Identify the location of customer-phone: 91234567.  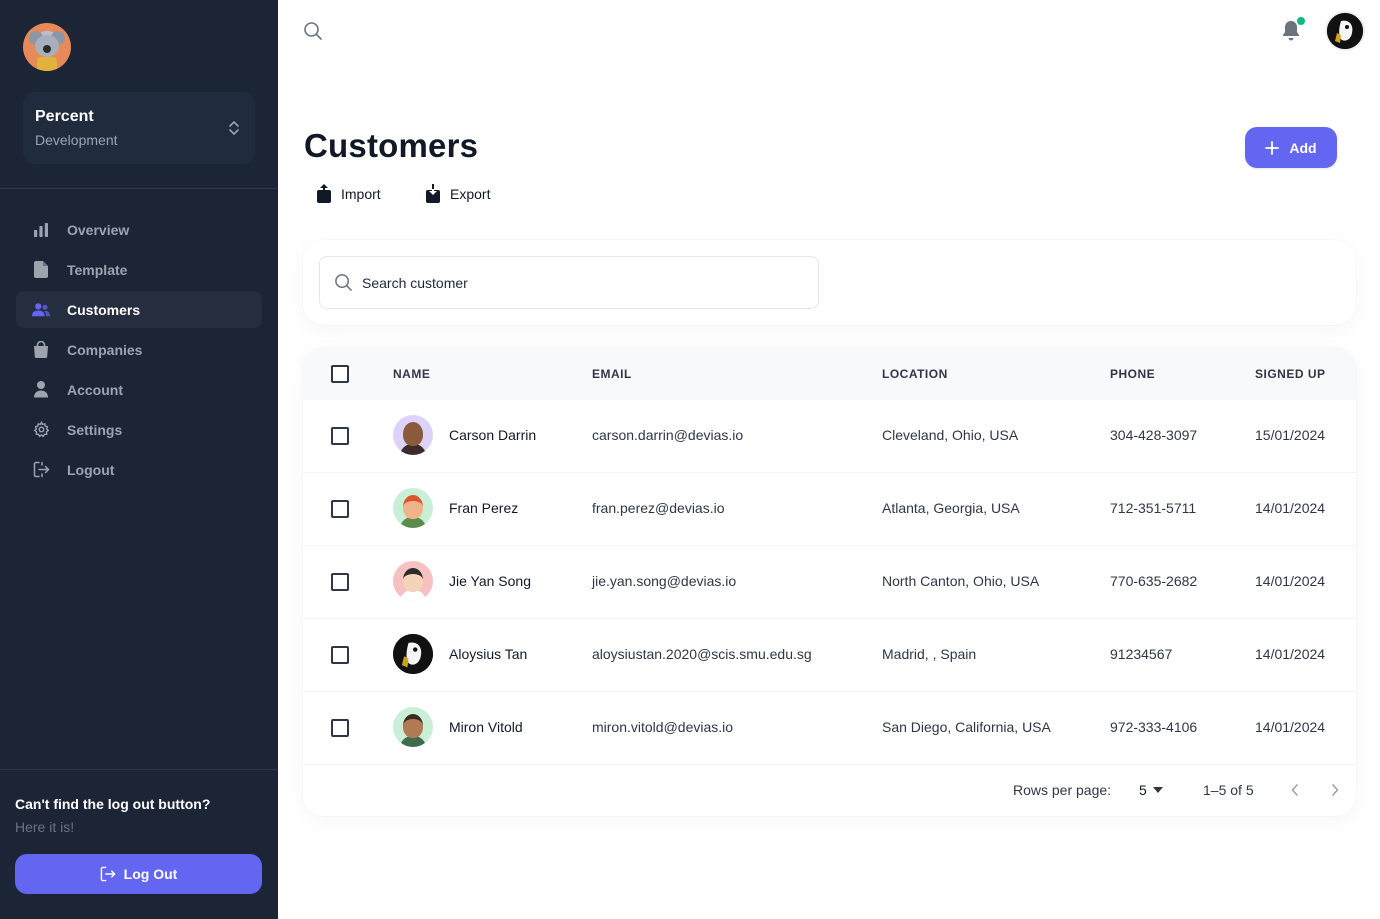
(1141, 654).